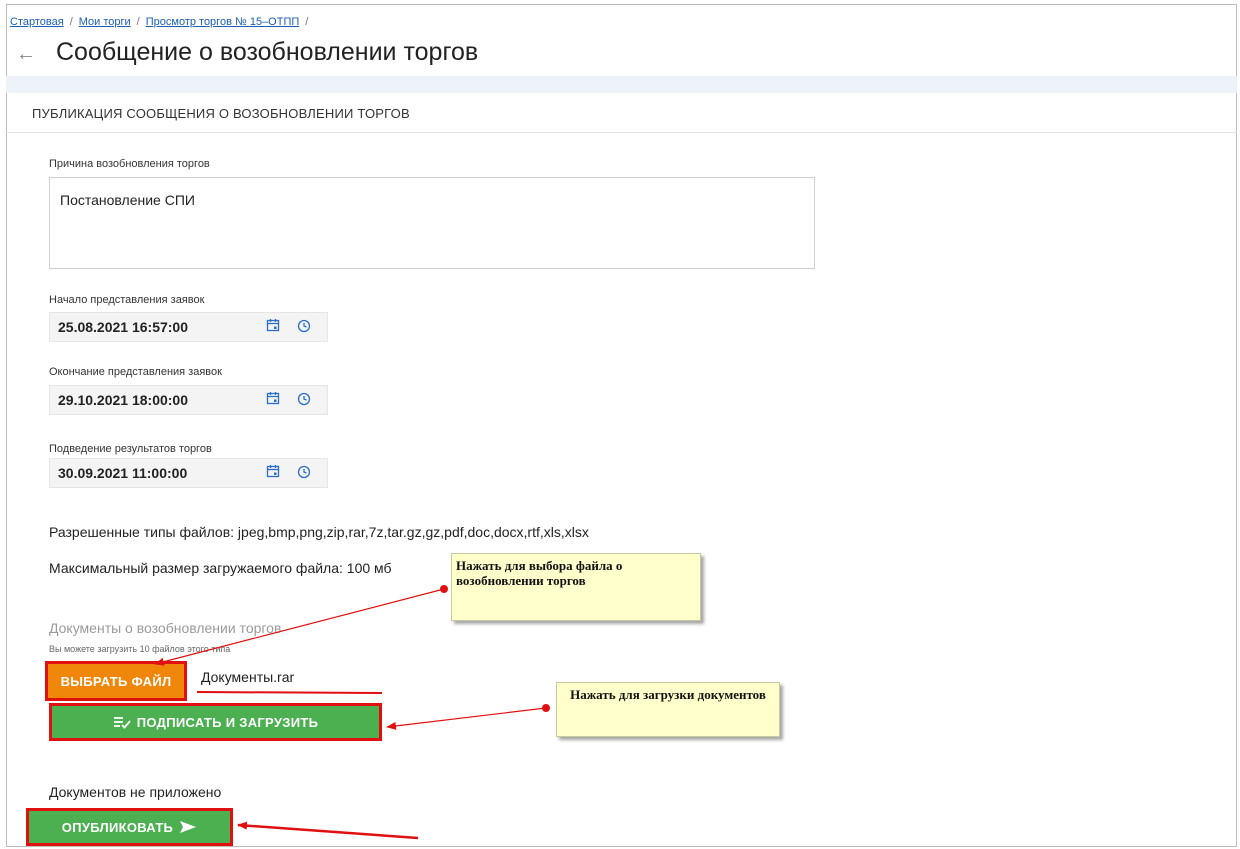 This screenshot has width=1240, height=849. What do you see at coordinates (130, 449) in the screenshot?
I see `results-date-label: Подведение результатов торгов` at bounding box center [130, 449].